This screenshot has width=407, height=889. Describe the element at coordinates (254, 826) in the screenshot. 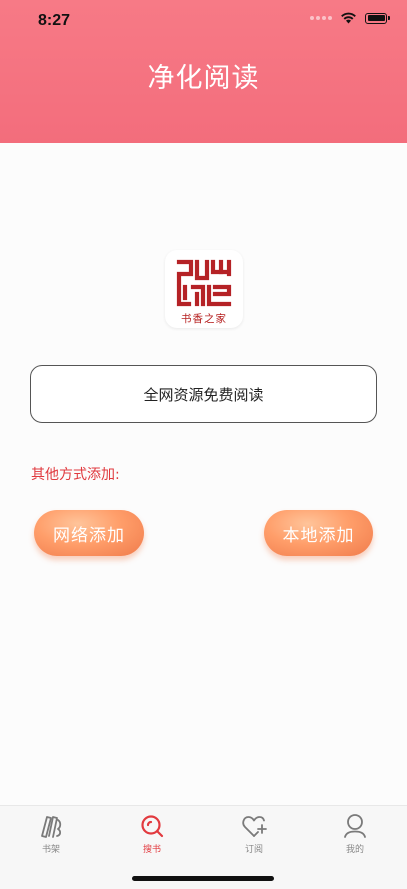

I see `heart-plus-icon` at that location.